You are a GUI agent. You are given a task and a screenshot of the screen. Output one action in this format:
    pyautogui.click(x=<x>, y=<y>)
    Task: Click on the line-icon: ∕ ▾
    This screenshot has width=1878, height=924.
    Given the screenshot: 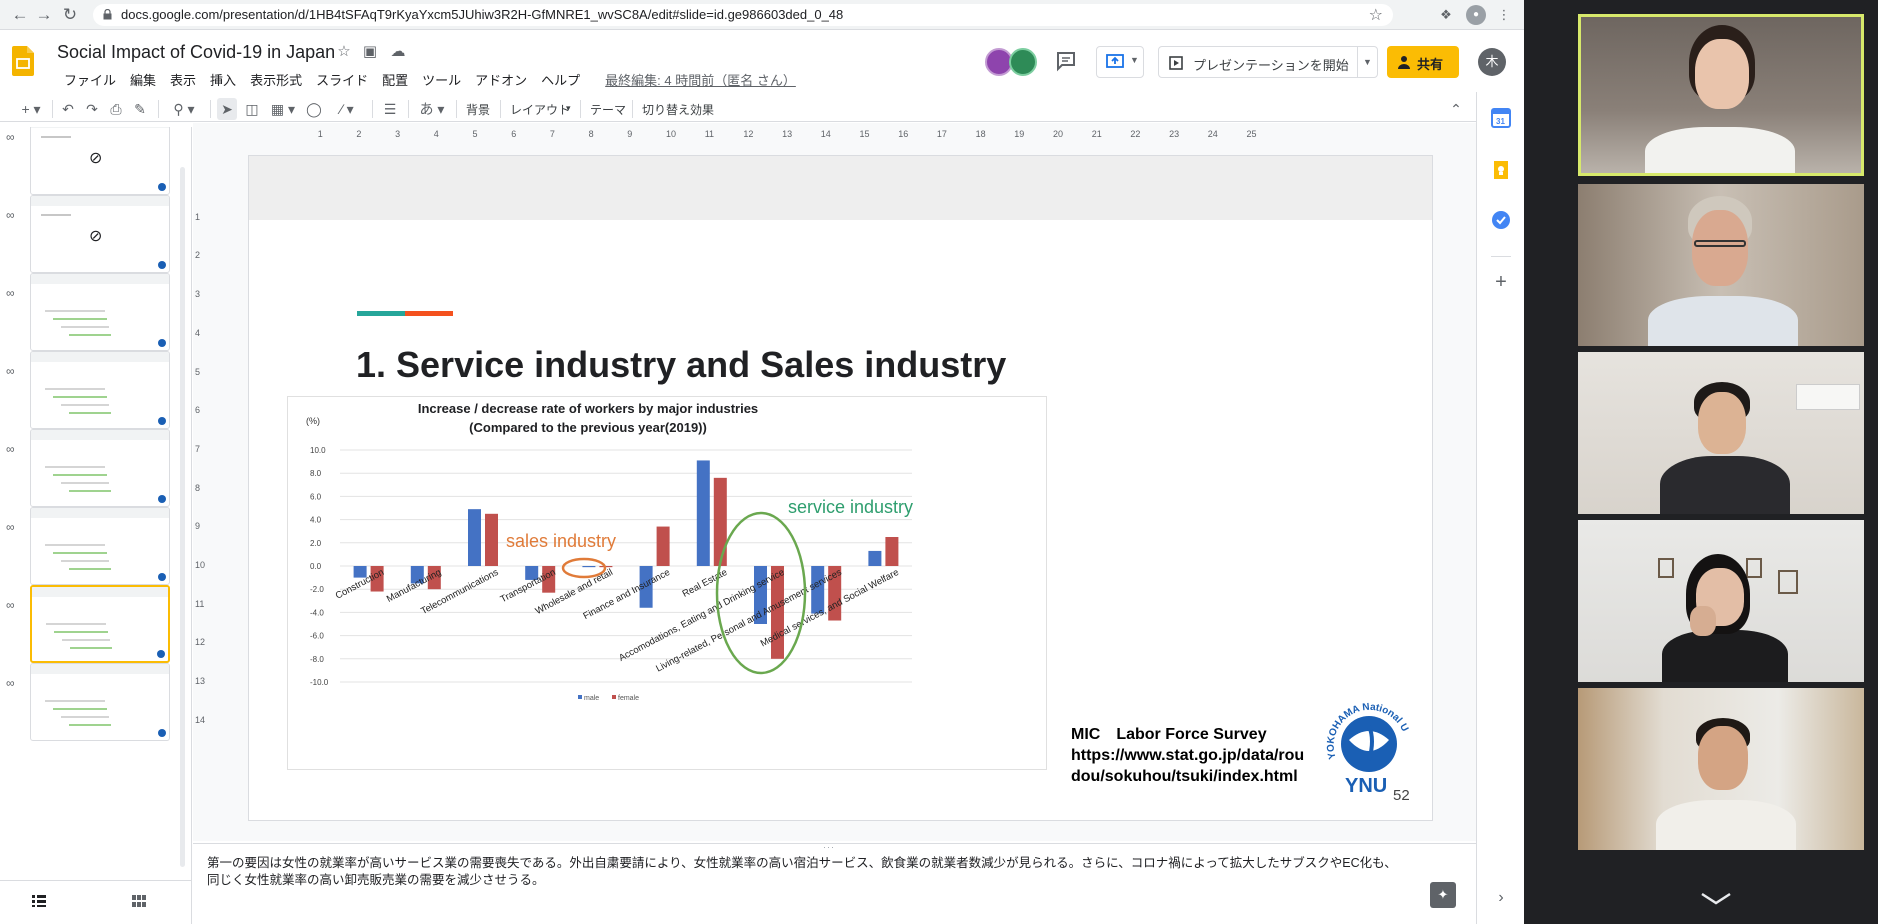 What is the action you would take?
    pyautogui.click(x=347, y=109)
    